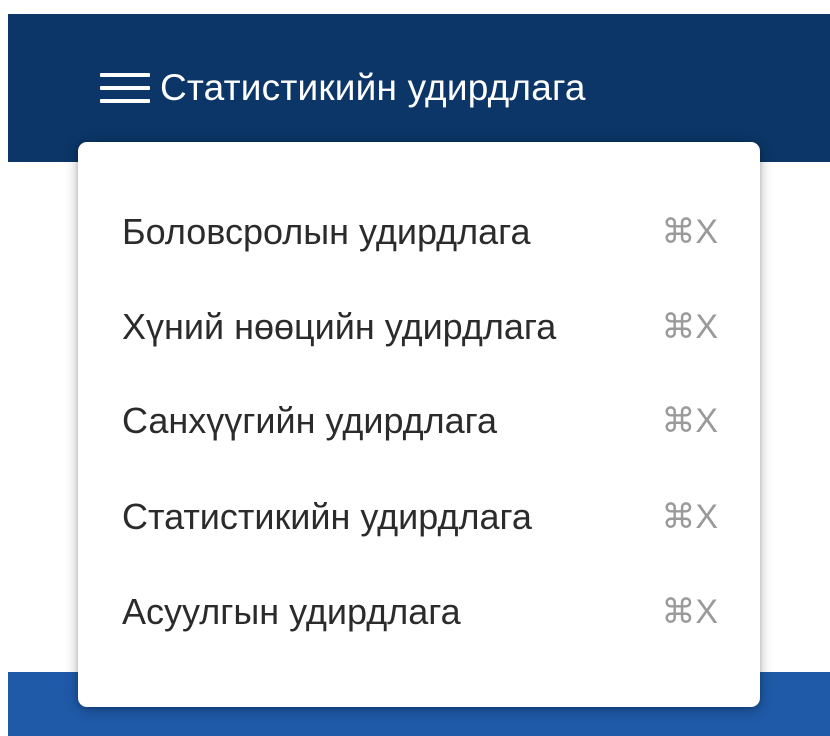  What do you see at coordinates (310, 420) in the screenshot?
I see `menu-item-label: Санхүүгийн удирдлага` at bounding box center [310, 420].